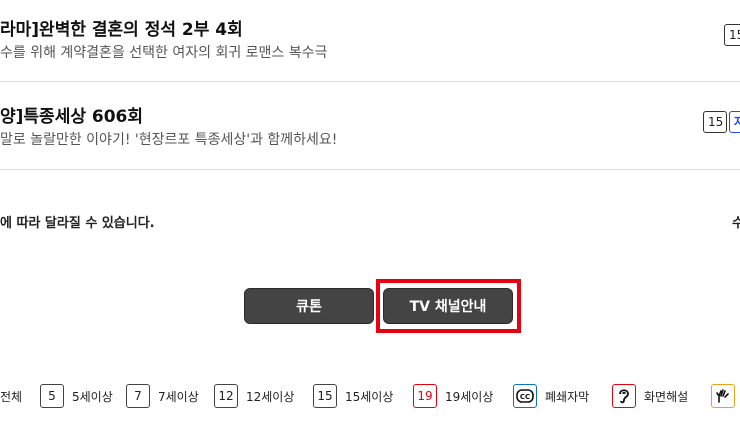 Image resolution: width=740 pixels, height=422 pixels. What do you see at coordinates (448, 306) in the screenshot?
I see `highlight-box` at bounding box center [448, 306].